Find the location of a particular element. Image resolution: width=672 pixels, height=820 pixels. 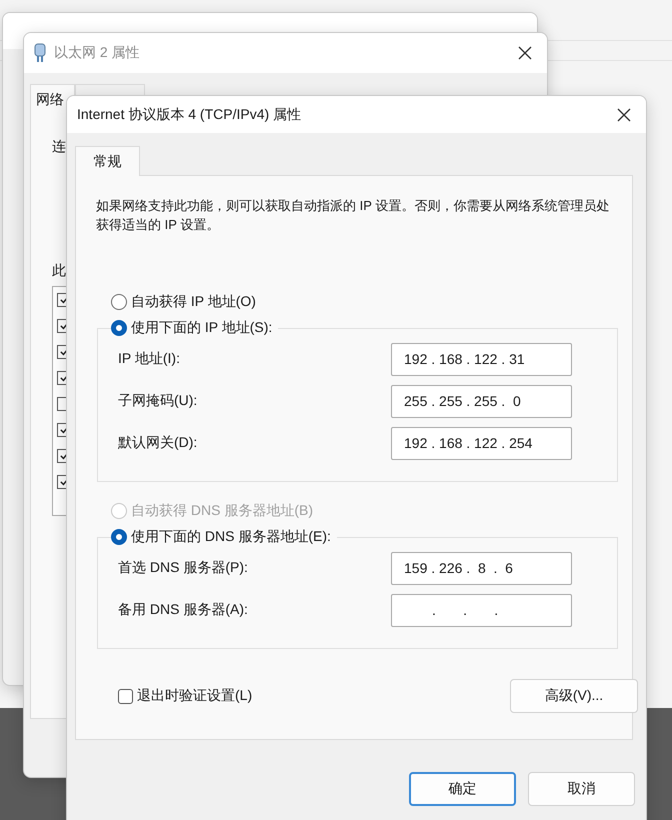

window-title: 以太网 2 属性 is located at coordinates (97, 53).